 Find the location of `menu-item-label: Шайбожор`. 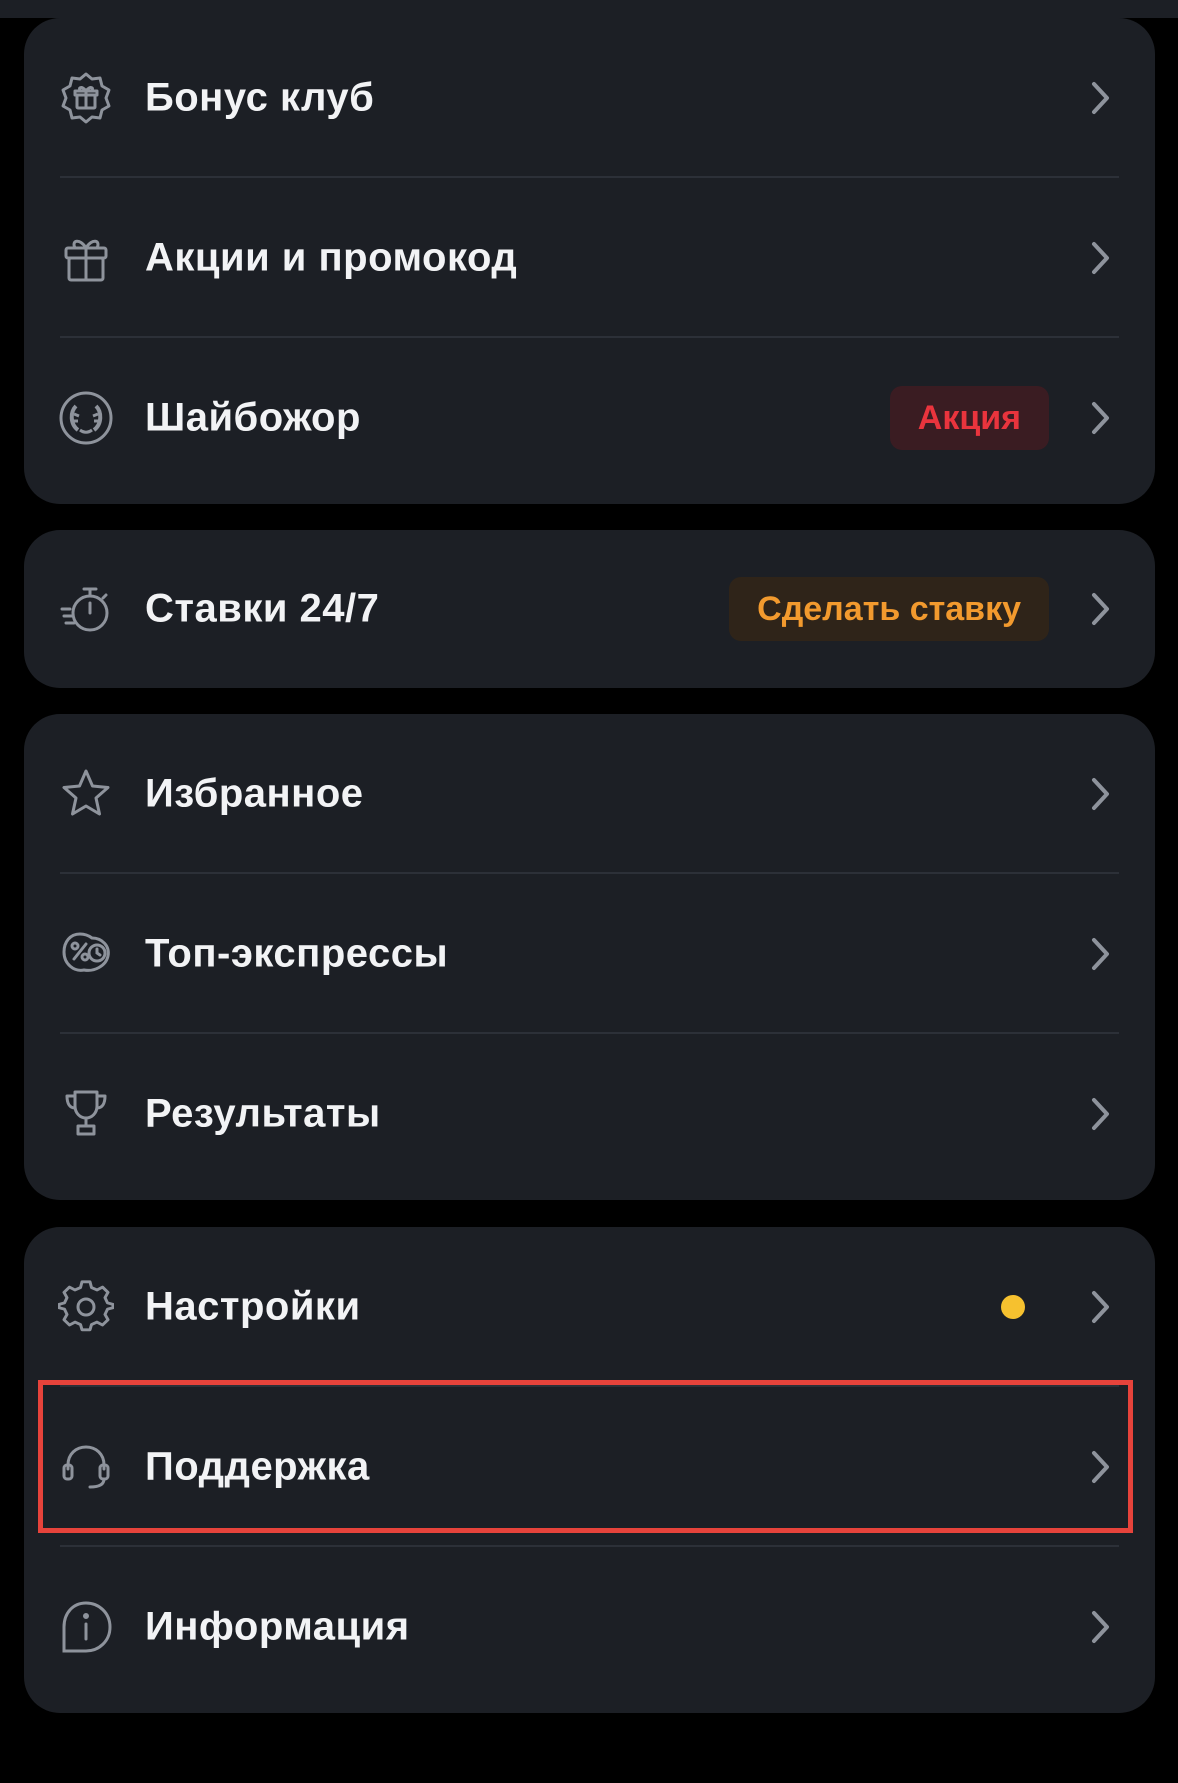

menu-item-label: Шайбожор is located at coordinates (253, 417).